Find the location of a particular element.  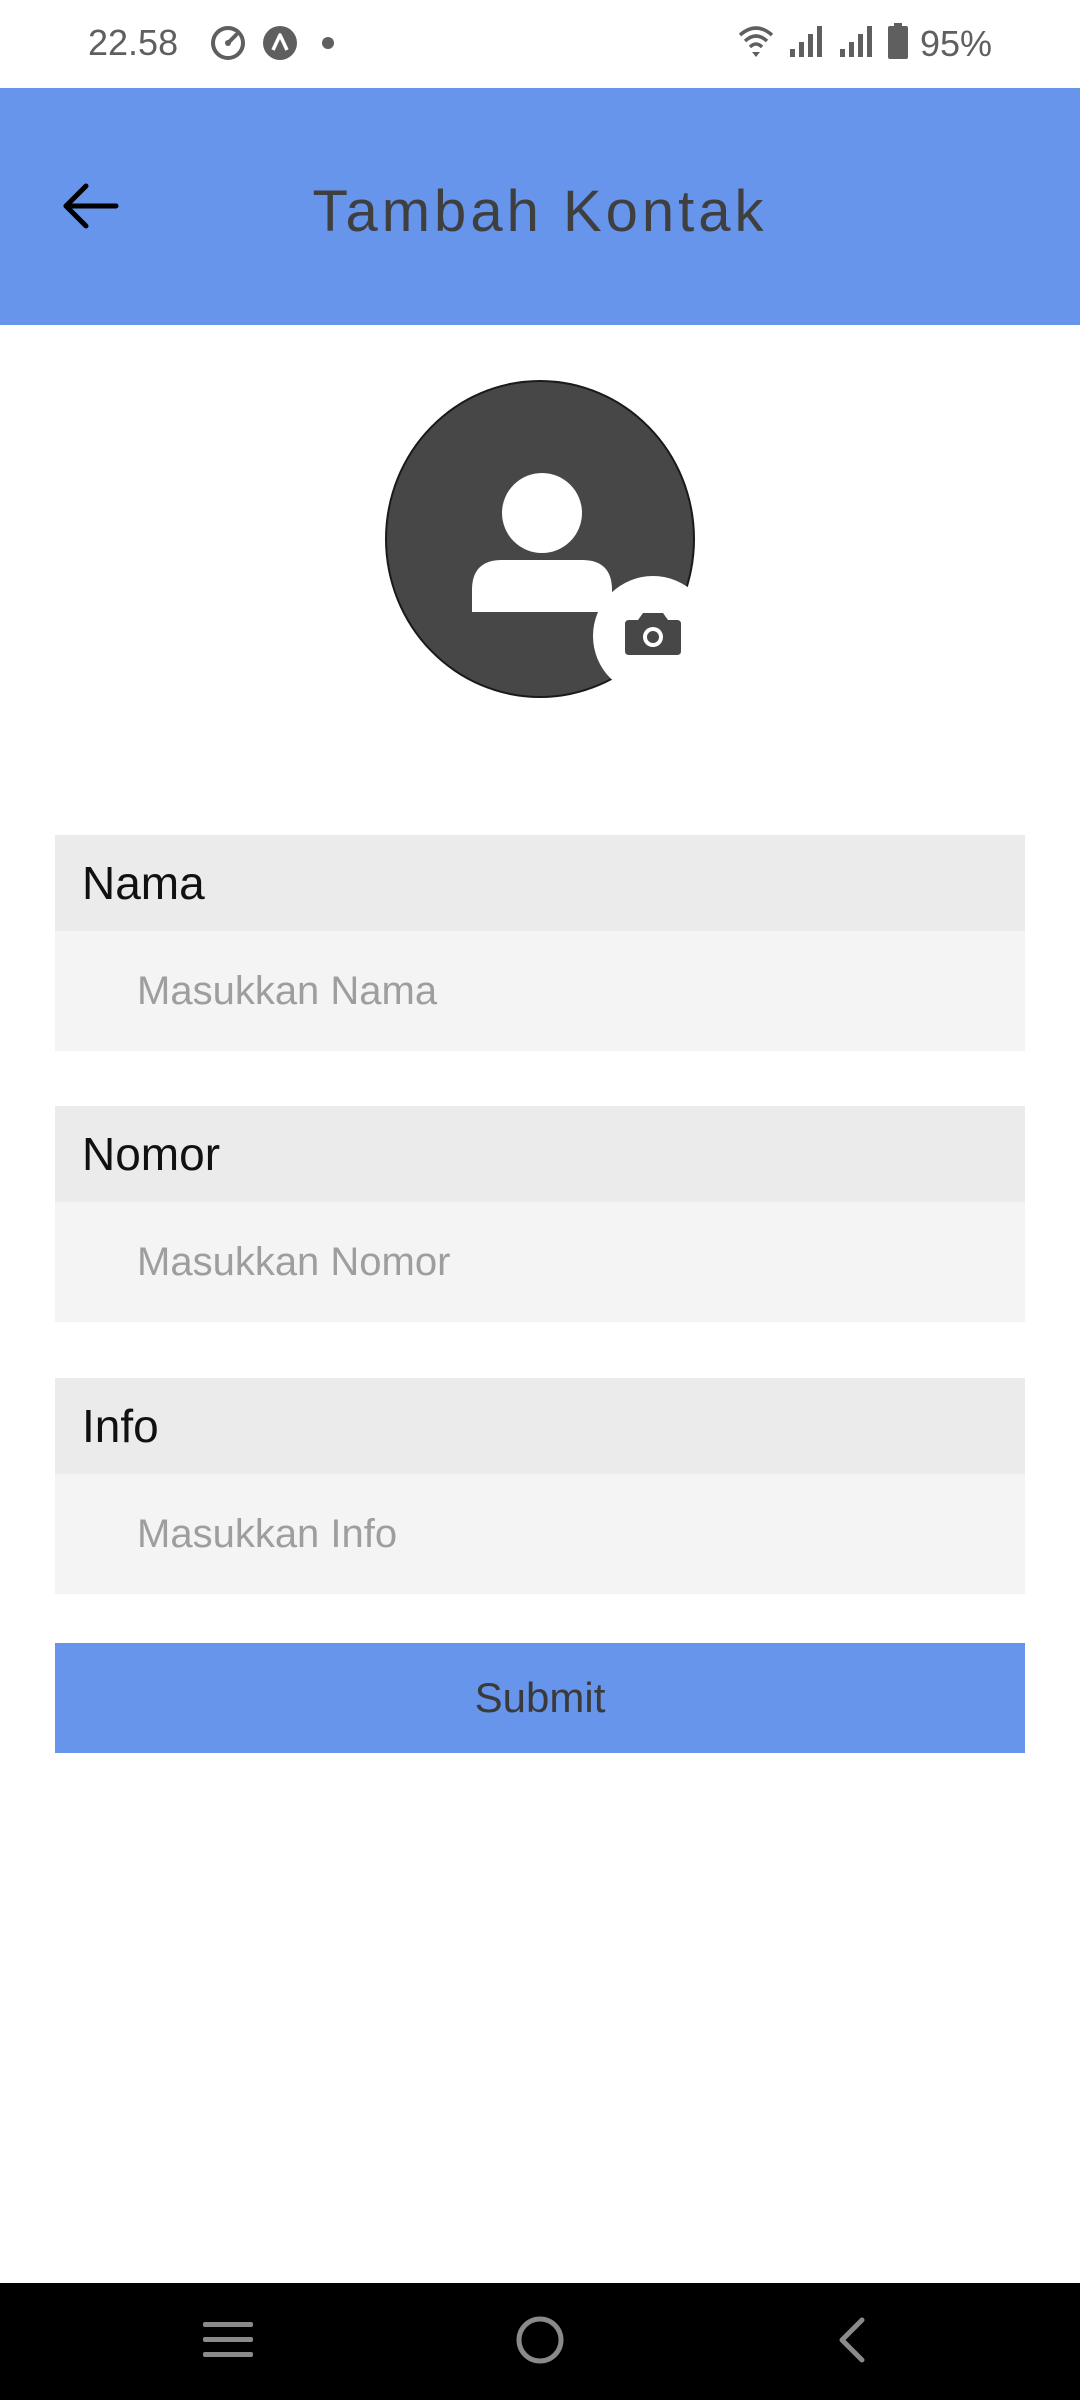

battery-percentage: 95% is located at coordinates (955, 43).